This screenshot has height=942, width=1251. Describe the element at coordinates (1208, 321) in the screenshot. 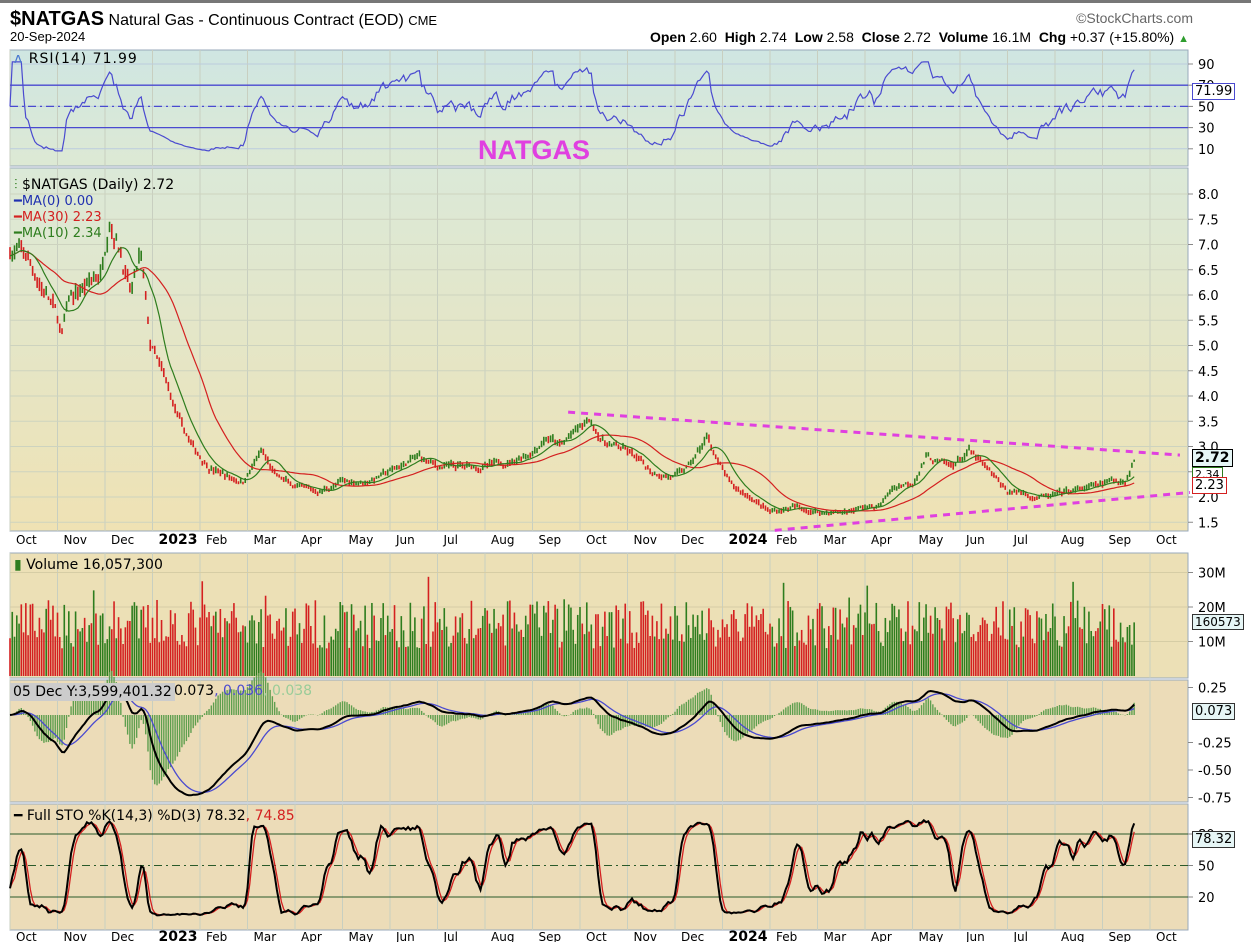

I see `price-axis-label: 5.5` at that location.